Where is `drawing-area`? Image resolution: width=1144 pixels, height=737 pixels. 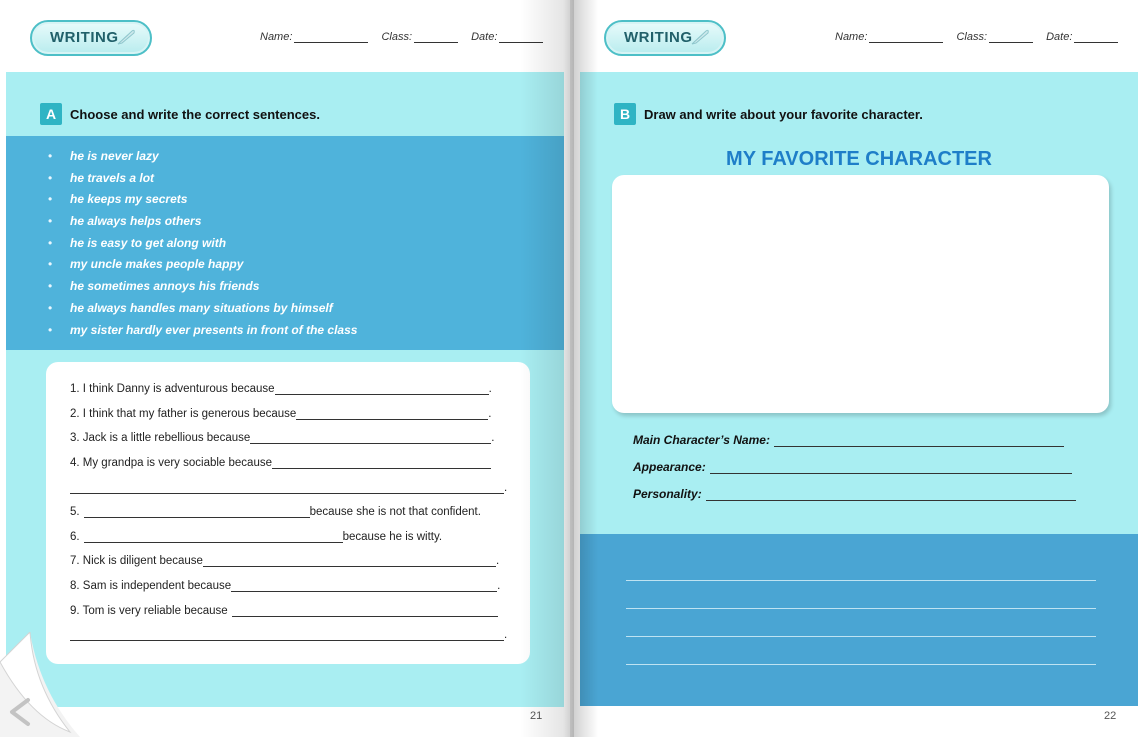 drawing-area is located at coordinates (860, 294).